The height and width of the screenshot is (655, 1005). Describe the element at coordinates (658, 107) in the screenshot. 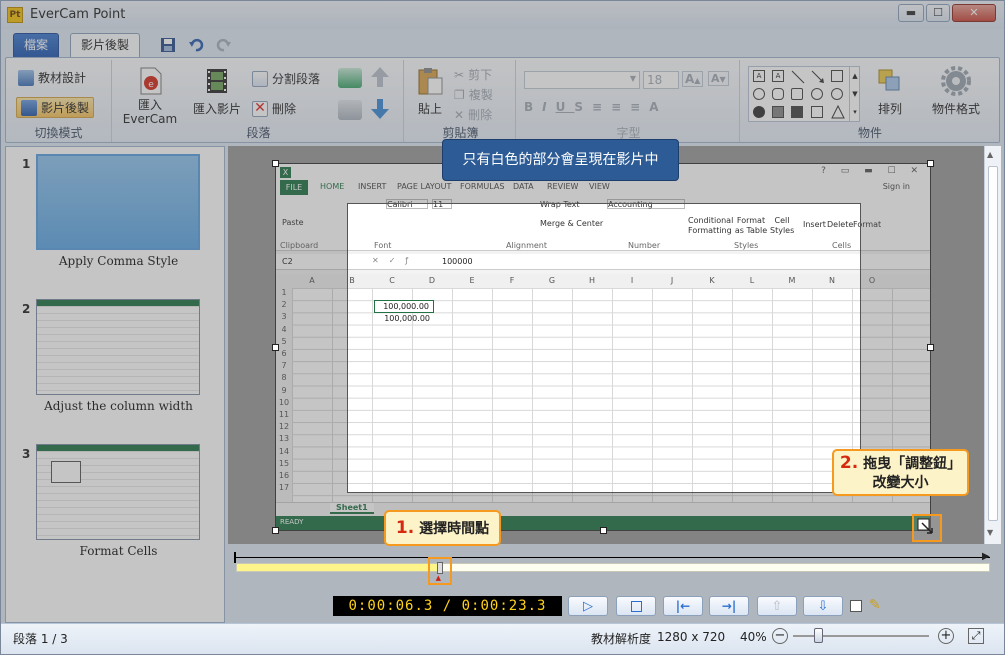

I see `font-color-icon: A` at that location.